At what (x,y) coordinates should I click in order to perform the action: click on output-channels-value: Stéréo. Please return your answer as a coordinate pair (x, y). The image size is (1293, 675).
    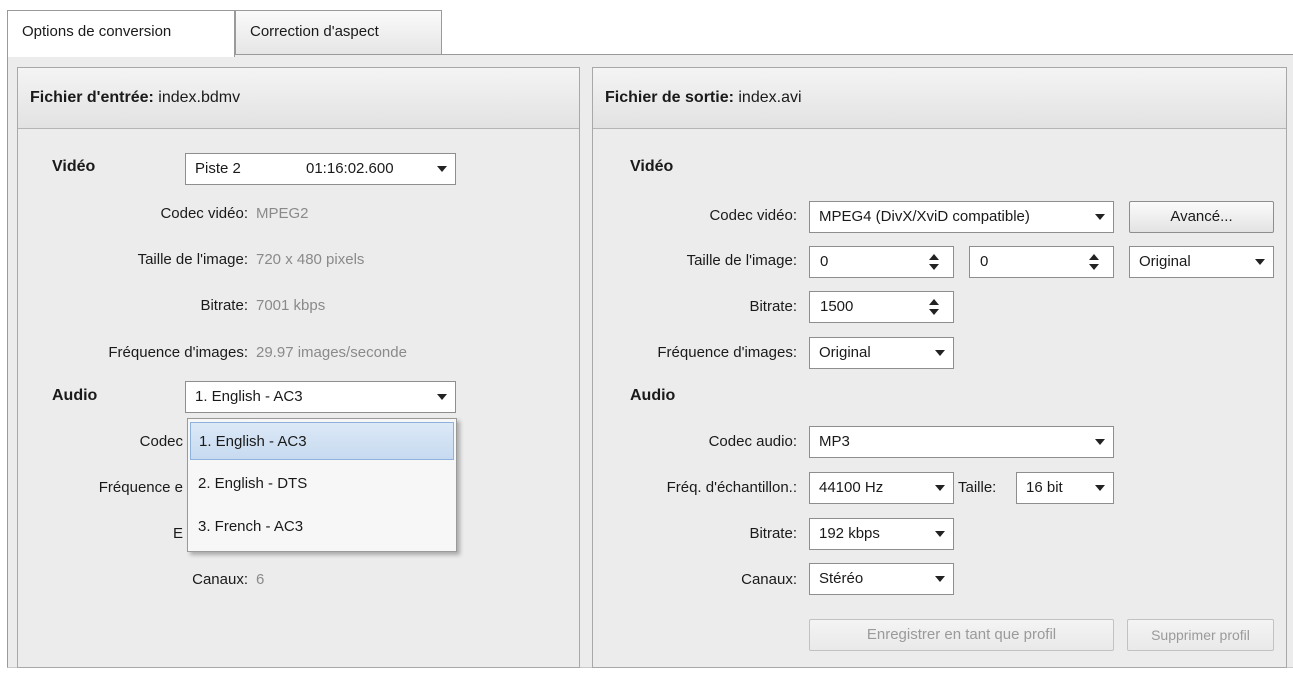
    Looking at the image, I should click on (841, 578).